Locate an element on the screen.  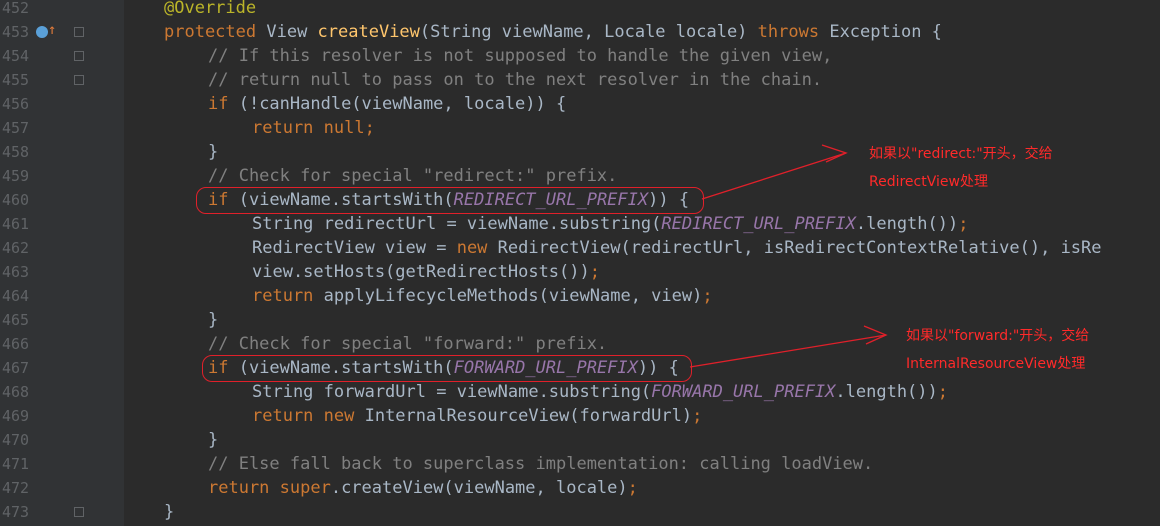
override-method-icon is located at coordinates (42, 32).